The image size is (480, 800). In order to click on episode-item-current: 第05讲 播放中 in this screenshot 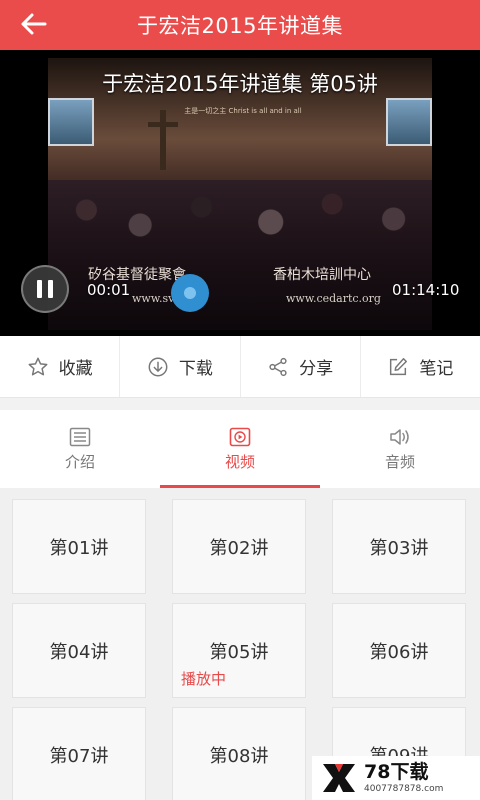, I will do `click(239, 650)`.